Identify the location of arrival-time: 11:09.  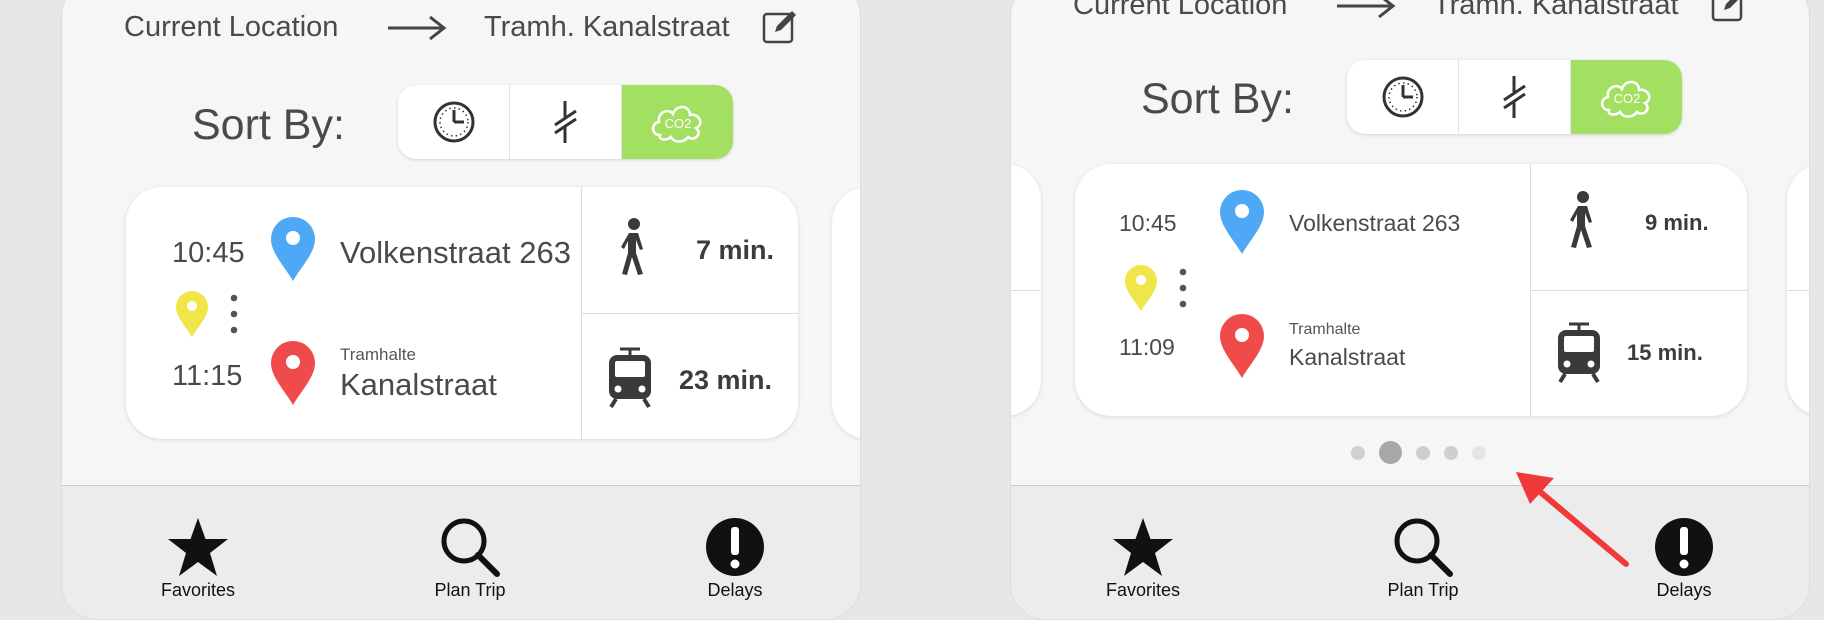
(1147, 347).